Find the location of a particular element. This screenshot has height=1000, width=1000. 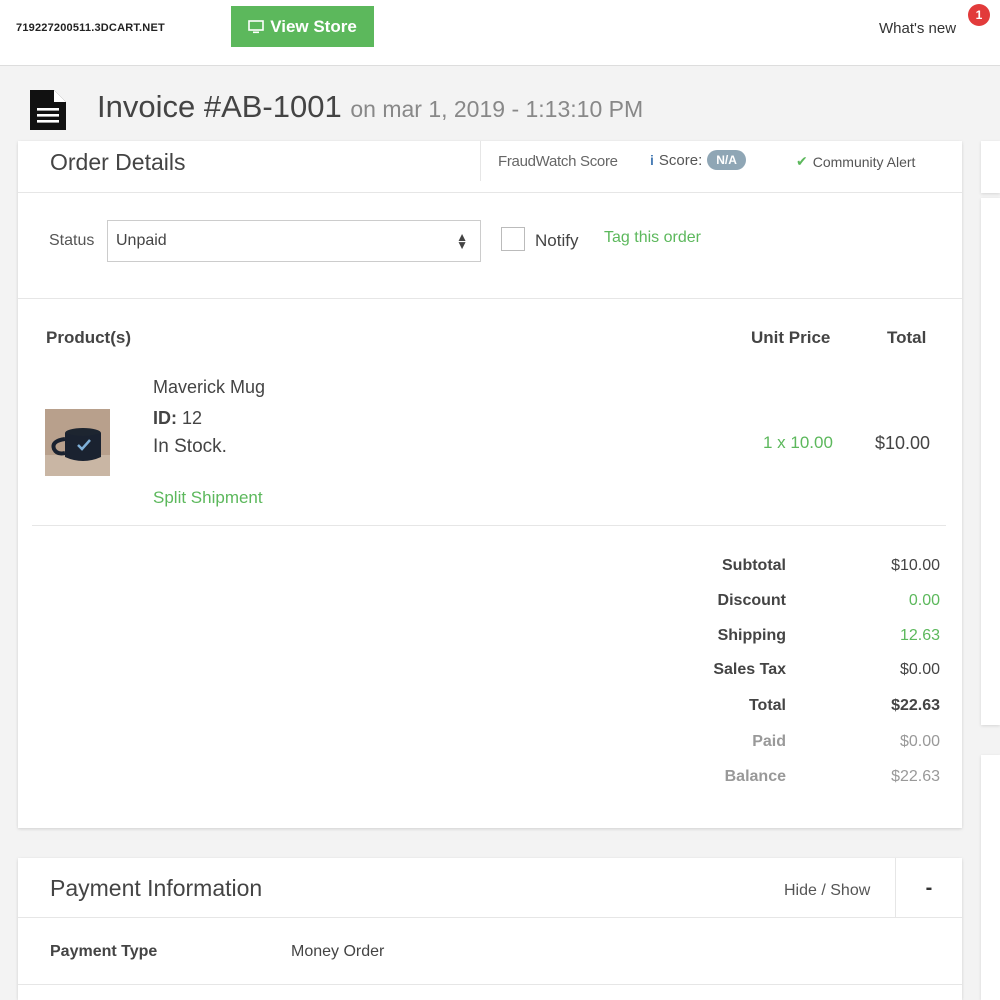

whats-new-link: What's new is located at coordinates (917, 28).